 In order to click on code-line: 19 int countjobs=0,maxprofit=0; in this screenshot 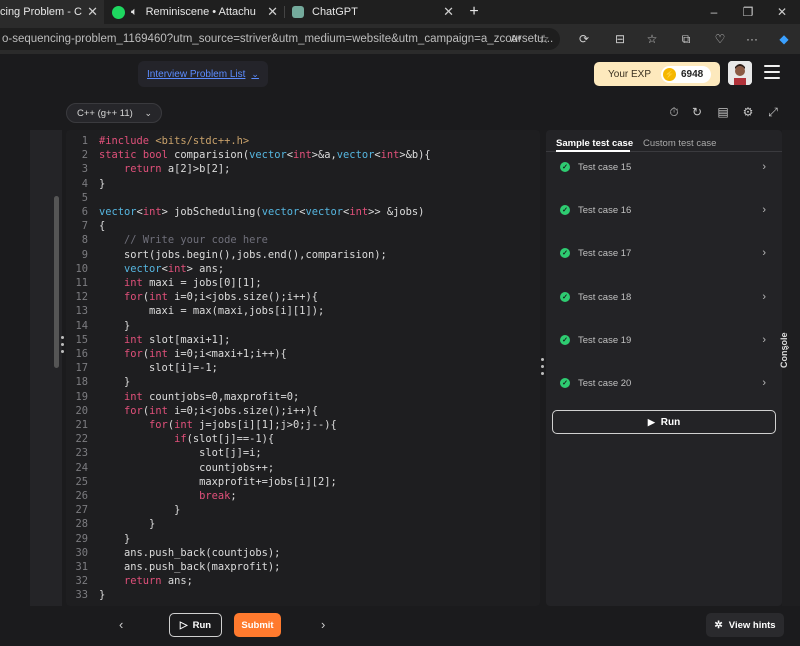, I will do `click(303, 397)`.